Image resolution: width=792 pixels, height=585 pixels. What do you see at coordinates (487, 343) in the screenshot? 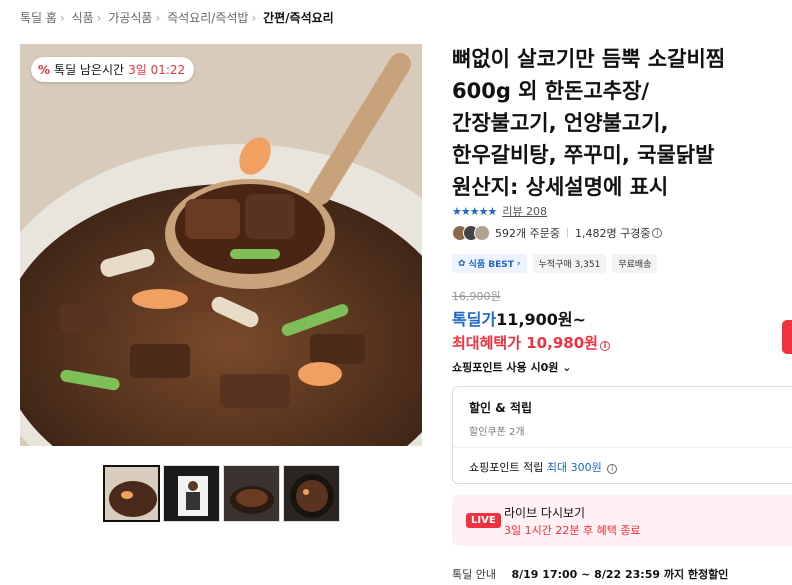
I see `max-price-label: 최대혜택가` at bounding box center [487, 343].